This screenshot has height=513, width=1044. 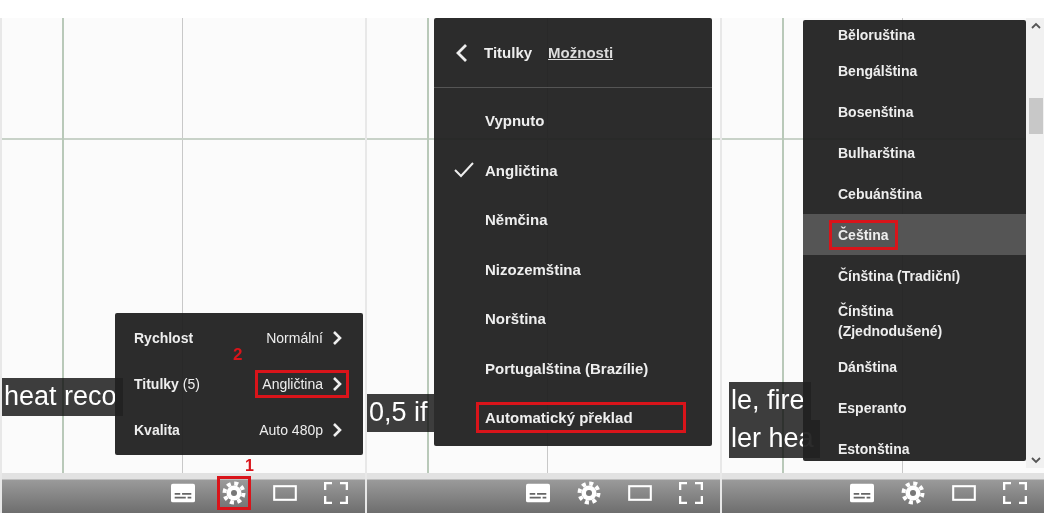 What do you see at coordinates (238, 355) in the screenshot?
I see `annotation-number: 2` at bounding box center [238, 355].